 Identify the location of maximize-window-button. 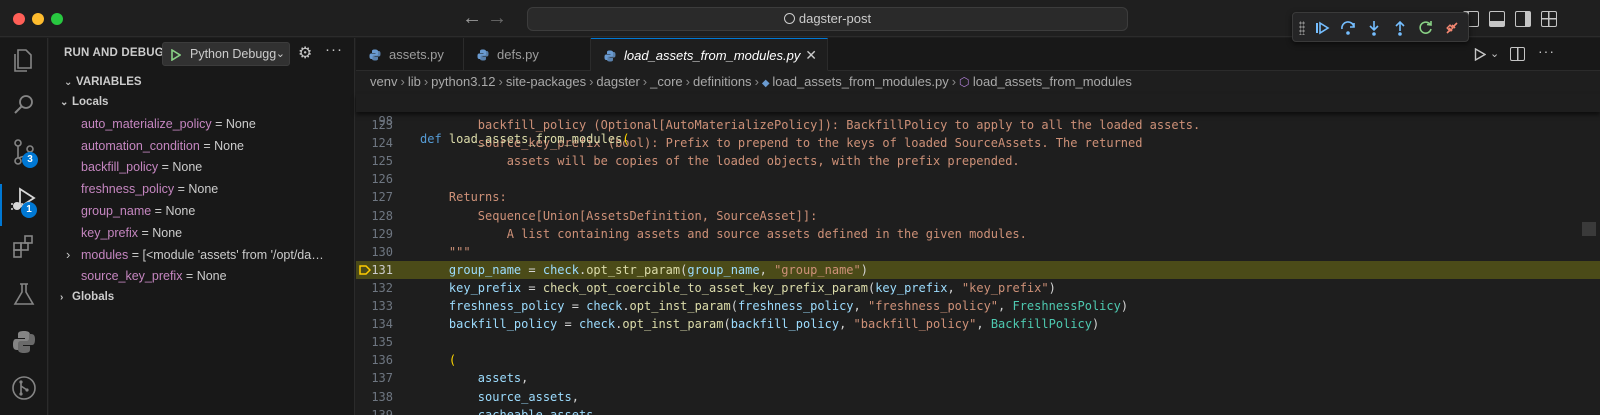
(57, 19).